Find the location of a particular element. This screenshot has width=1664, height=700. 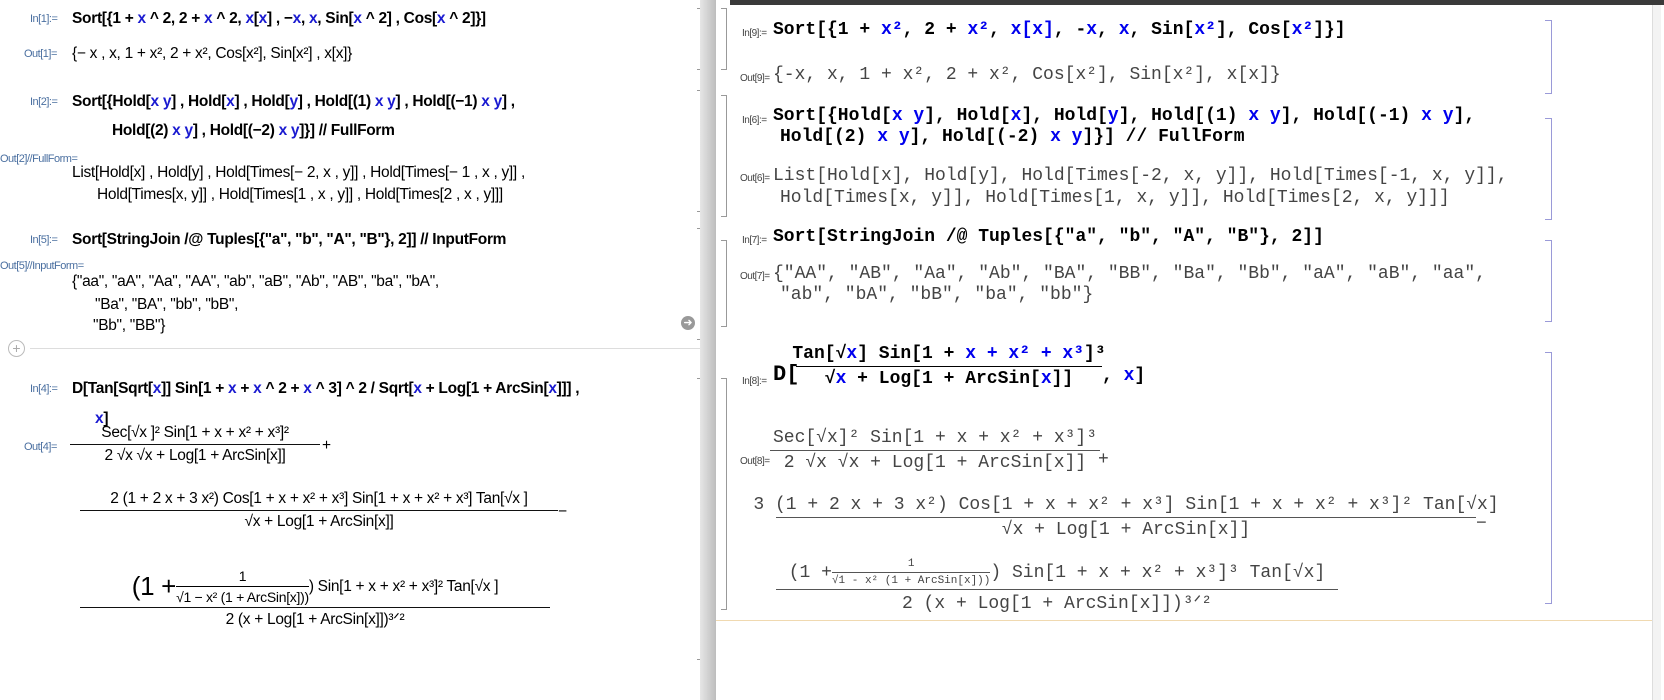

code-token: , - is located at coordinates (1070, 30).